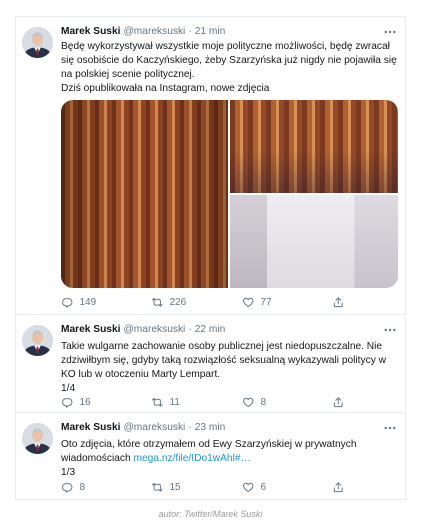 Image resolution: width=436 pixels, height=524 pixels. I want to click on reply-count: 16, so click(85, 402).